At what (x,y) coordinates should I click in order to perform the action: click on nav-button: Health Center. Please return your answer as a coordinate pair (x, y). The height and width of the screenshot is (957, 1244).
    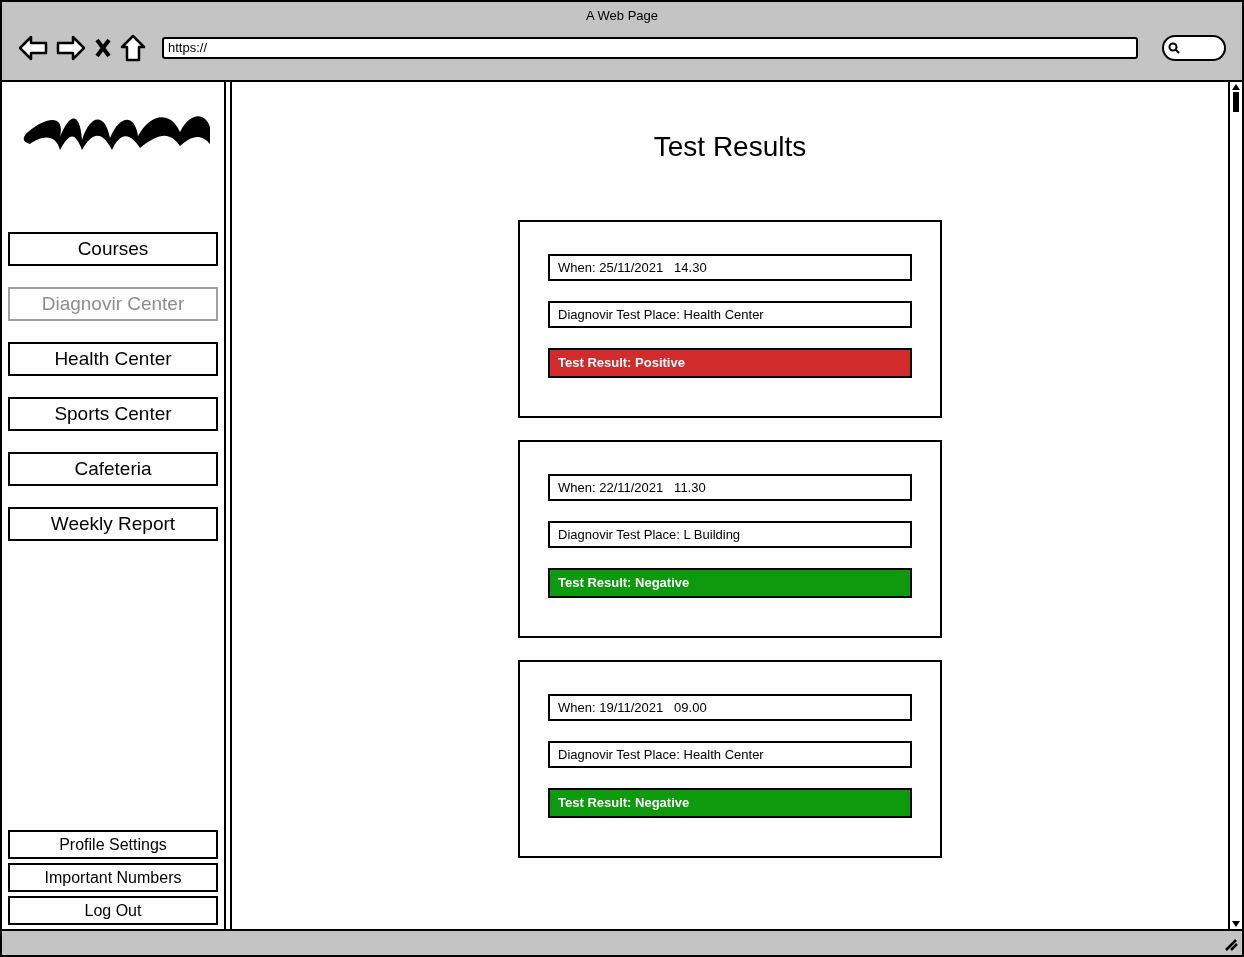
    Looking at the image, I should click on (113, 359).